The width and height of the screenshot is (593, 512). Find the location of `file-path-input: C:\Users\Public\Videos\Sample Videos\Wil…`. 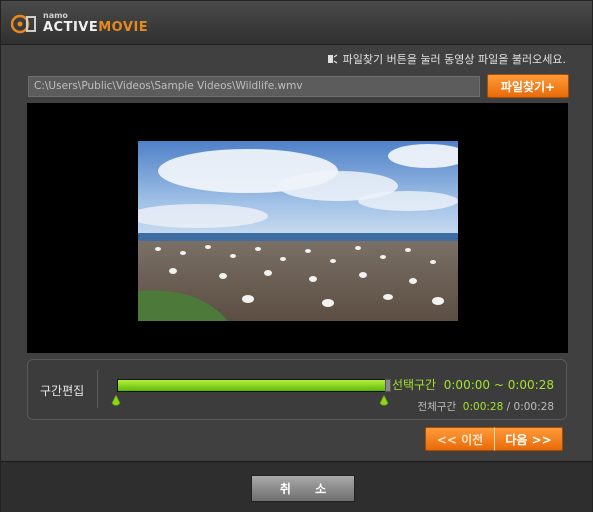

file-path-input: C:\Users\Public\Videos\Sample Videos\Wil… is located at coordinates (254, 86).